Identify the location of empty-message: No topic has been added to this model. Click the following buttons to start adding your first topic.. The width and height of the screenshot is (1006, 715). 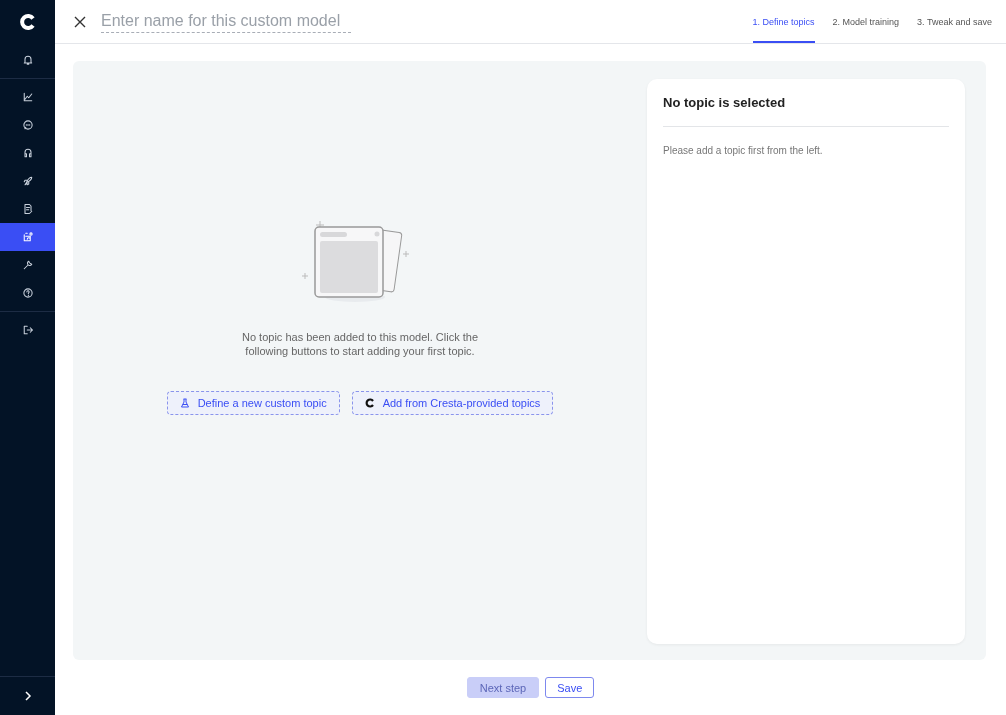
(360, 344).